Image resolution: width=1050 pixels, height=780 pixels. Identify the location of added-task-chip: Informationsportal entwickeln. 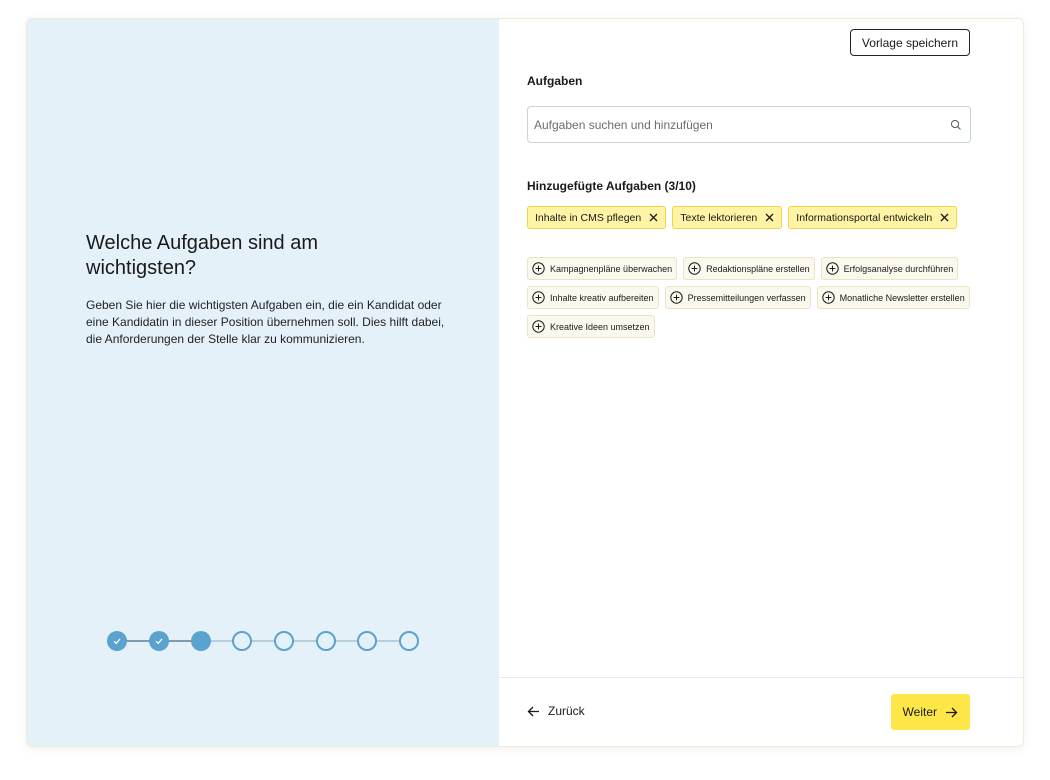
(873, 217).